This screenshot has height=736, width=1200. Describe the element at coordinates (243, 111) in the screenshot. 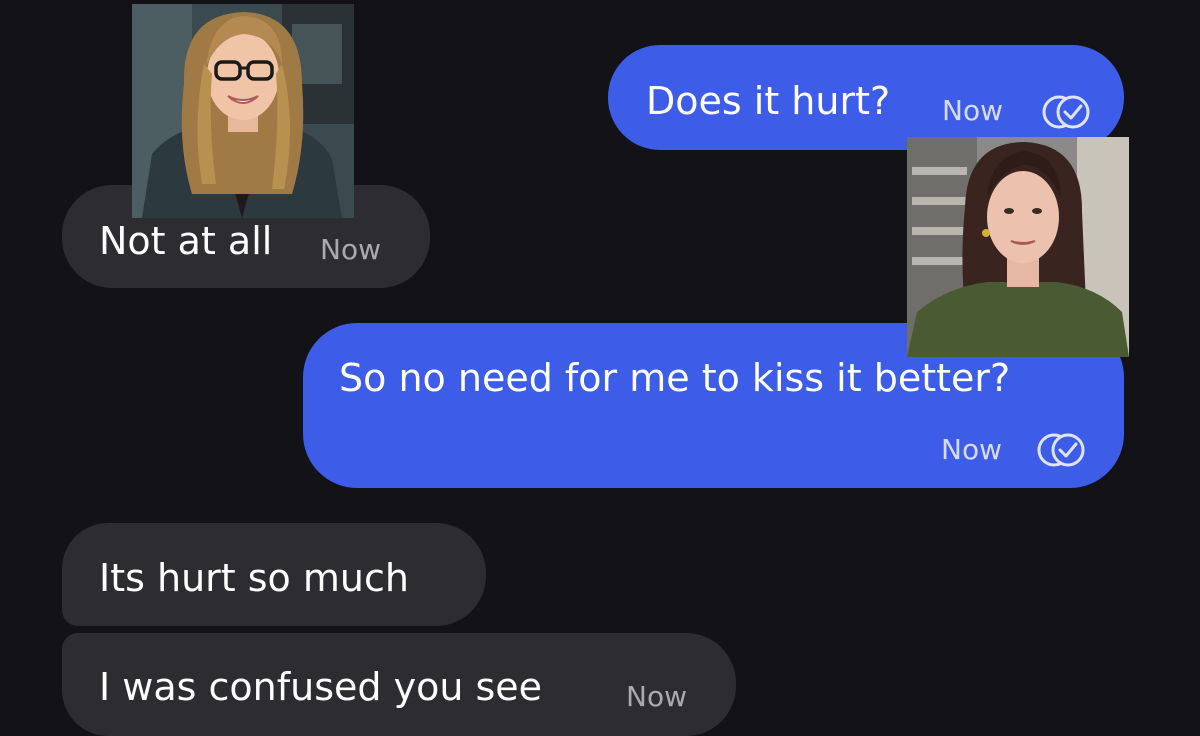

I see `photo-blonde-woman-glasses` at that location.